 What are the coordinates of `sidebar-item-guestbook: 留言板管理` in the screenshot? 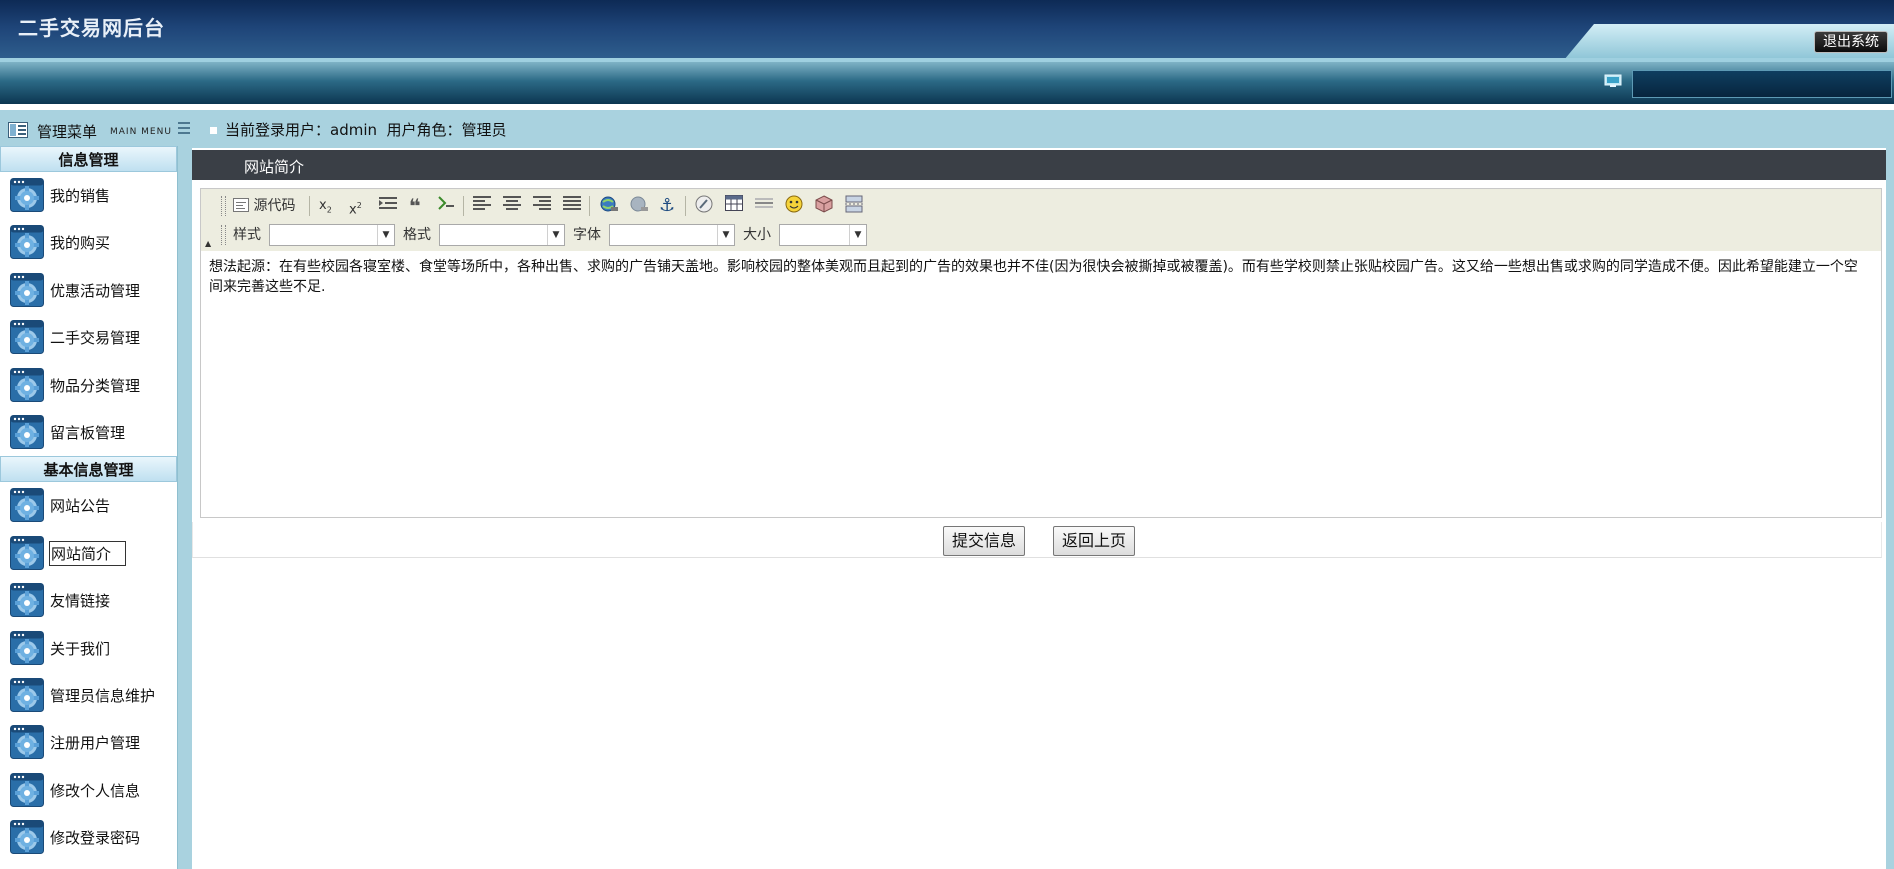 It's located at (88, 432).